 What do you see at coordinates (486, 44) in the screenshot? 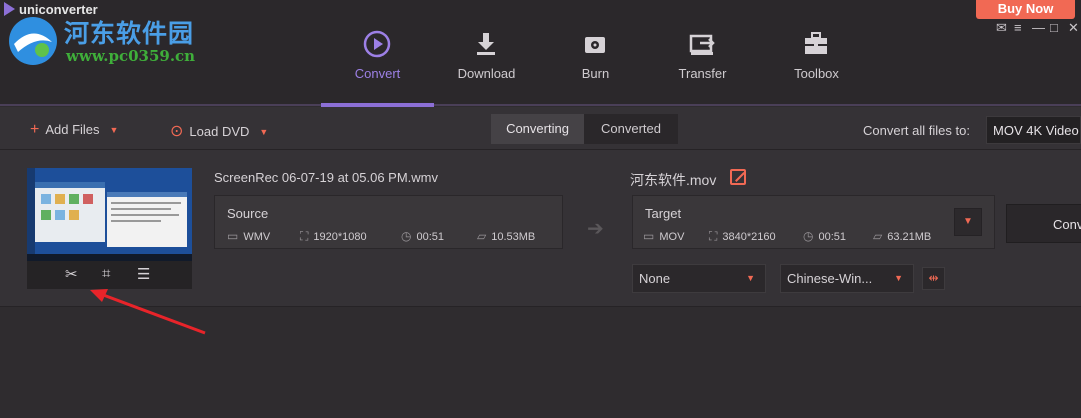
I see `download-icon` at bounding box center [486, 44].